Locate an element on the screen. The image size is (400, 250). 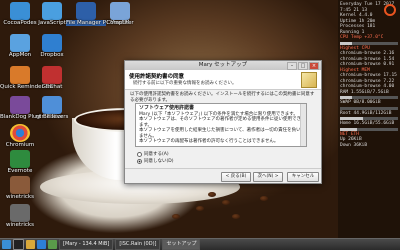
conky-line: Root 44.9GiB/112GiB is located at coordinates (366, 113).